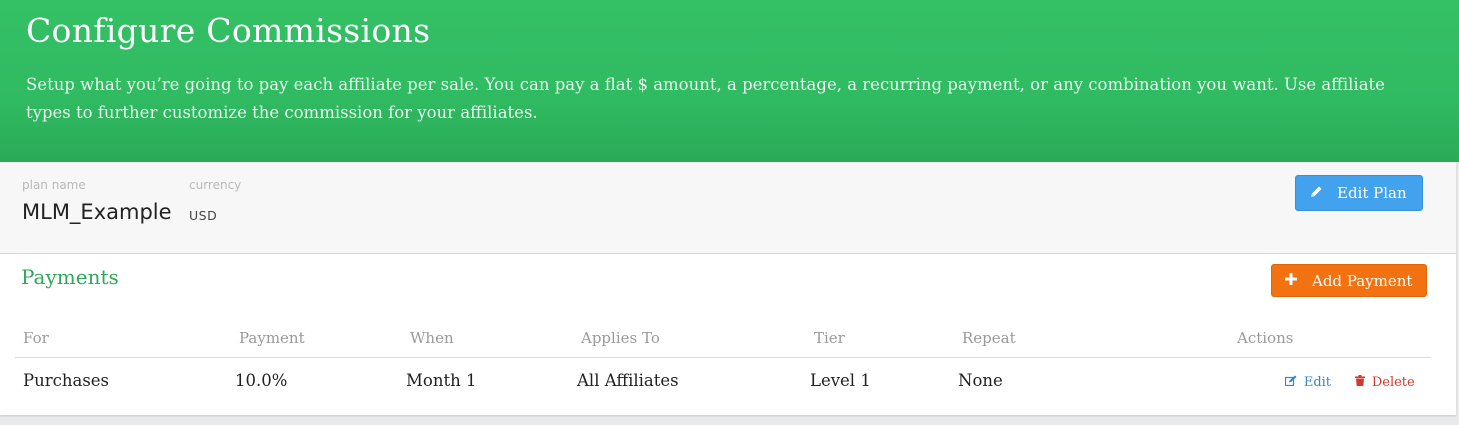  What do you see at coordinates (989, 338) in the screenshot?
I see `column-header-repeat: Repeat` at bounding box center [989, 338].